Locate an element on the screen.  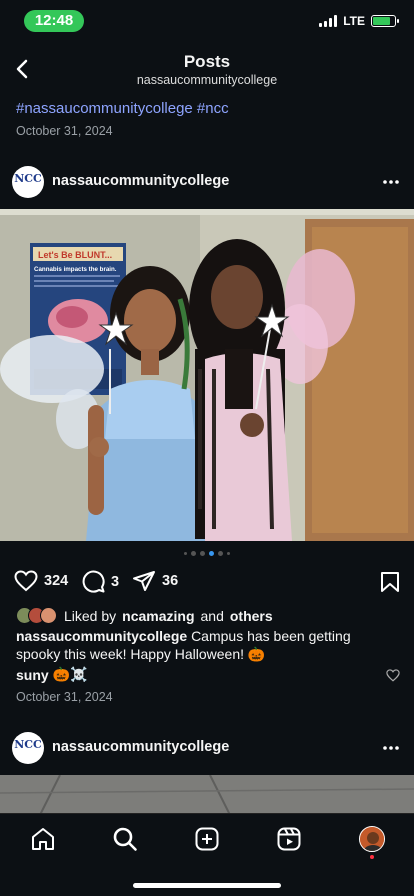
profile-image is located at coordinates (372, 839).